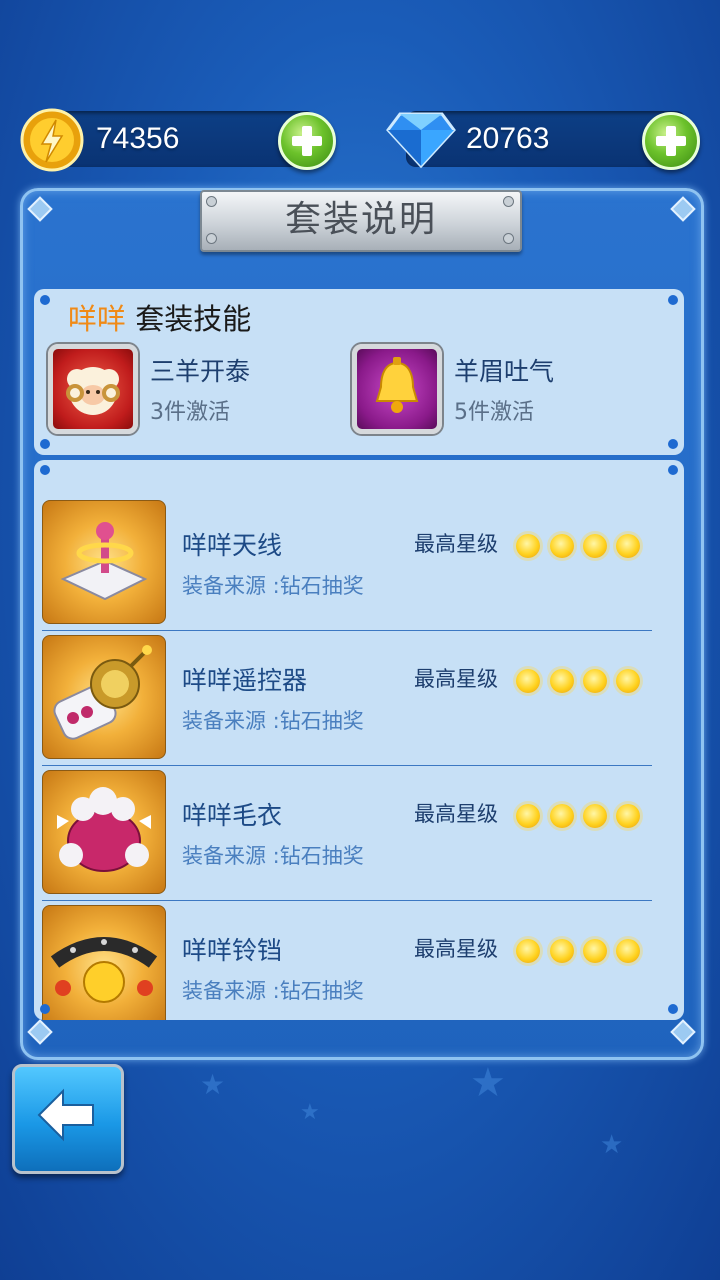 The height and width of the screenshot is (1280, 720). What do you see at coordinates (273, 991) in the screenshot?
I see `equipment-source: 装备来源 :钻石抽奖` at bounding box center [273, 991].